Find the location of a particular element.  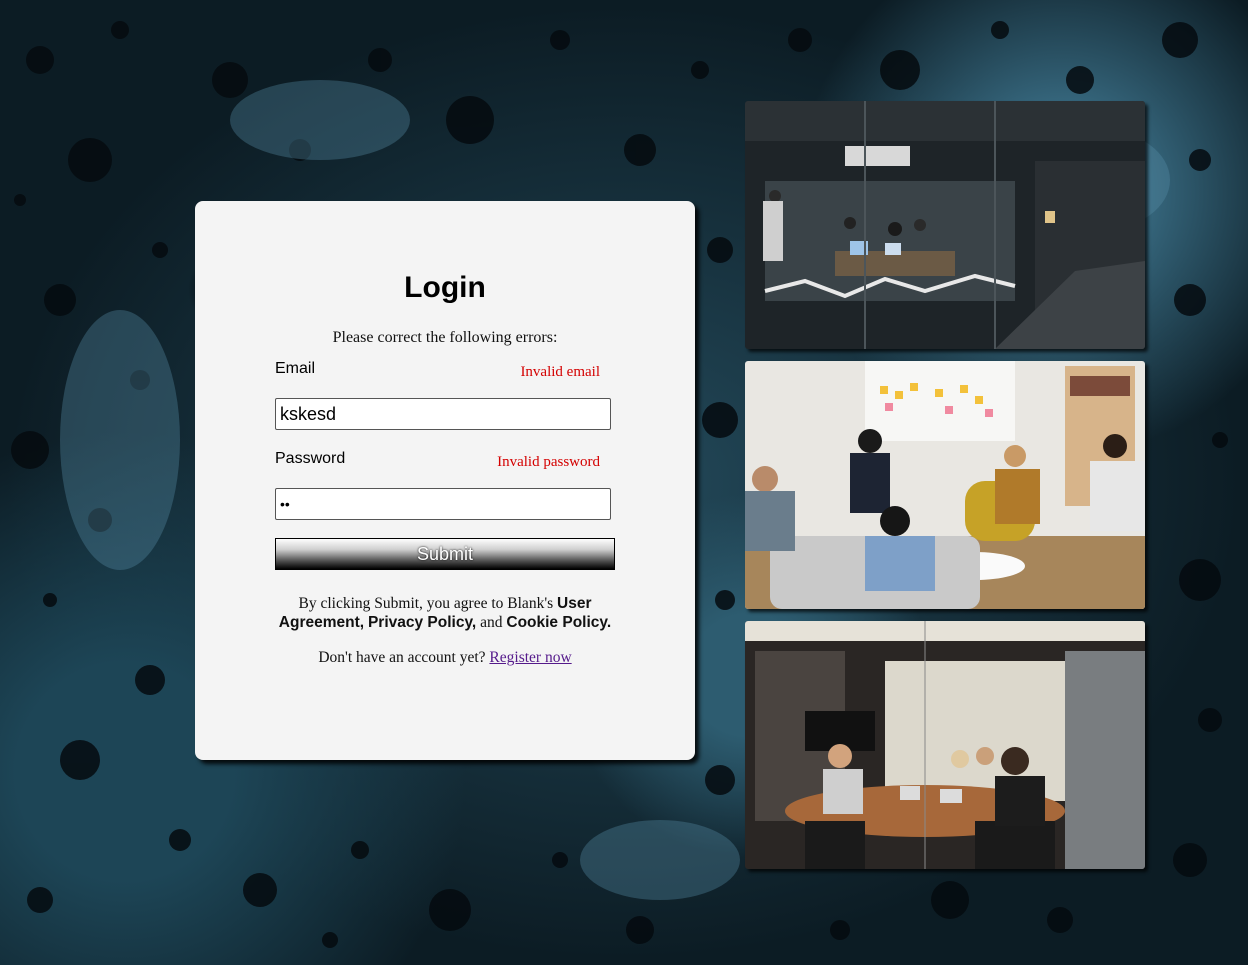

office-lounge-team-meeting-photo is located at coordinates (945, 485).